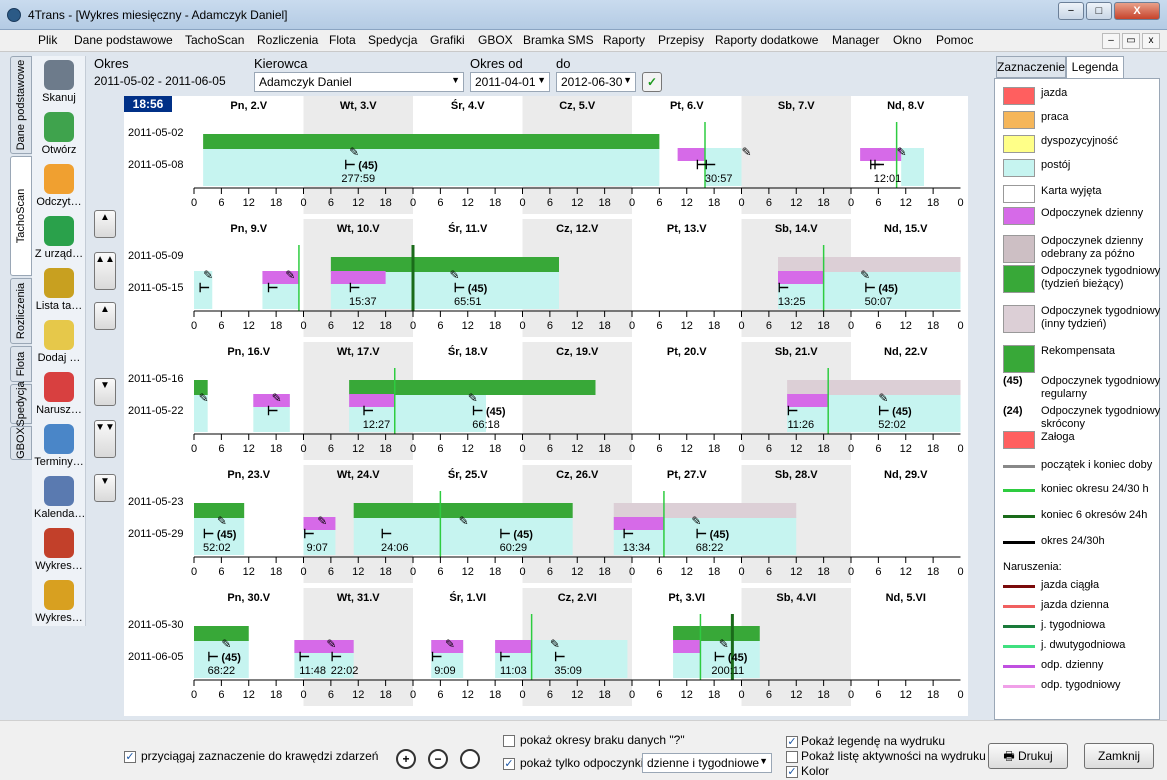 Image resolution: width=1167 pixels, height=780 pixels. I want to click on menu-item-4: Flota, so click(342, 40).